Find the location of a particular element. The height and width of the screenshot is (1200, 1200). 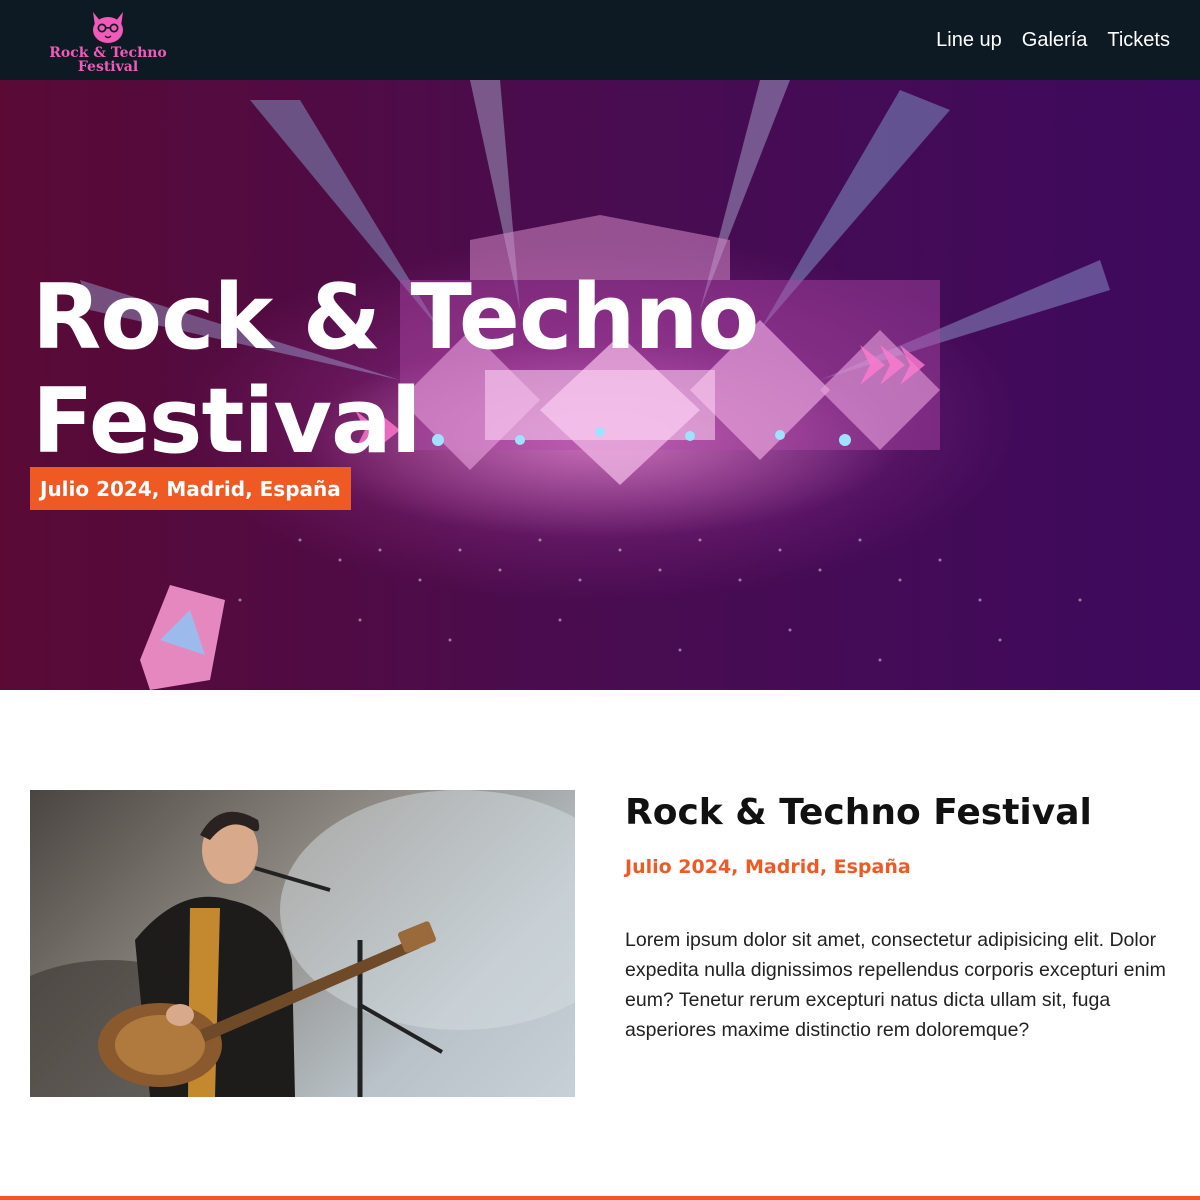

nav-link-tickets: Tickets is located at coordinates (1138, 40).